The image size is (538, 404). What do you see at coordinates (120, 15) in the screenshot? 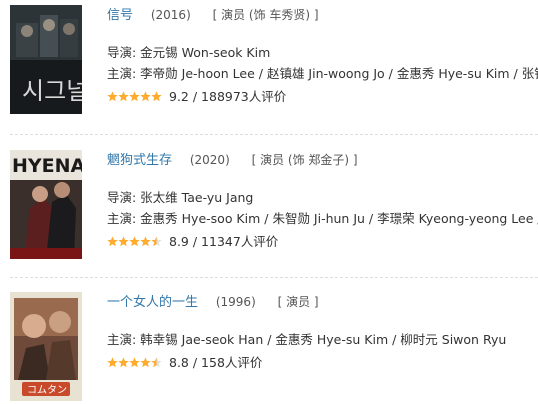
I see `film-title-link: 信号` at bounding box center [120, 15].